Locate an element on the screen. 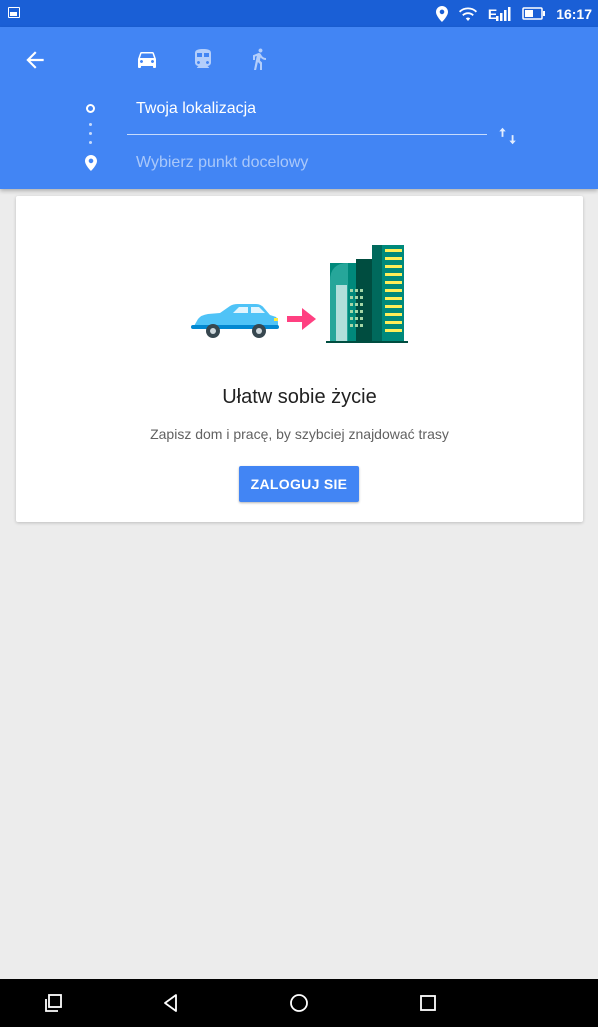 The width and height of the screenshot is (598, 1027). recent-apps-icon is located at coordinates (54, 1003).